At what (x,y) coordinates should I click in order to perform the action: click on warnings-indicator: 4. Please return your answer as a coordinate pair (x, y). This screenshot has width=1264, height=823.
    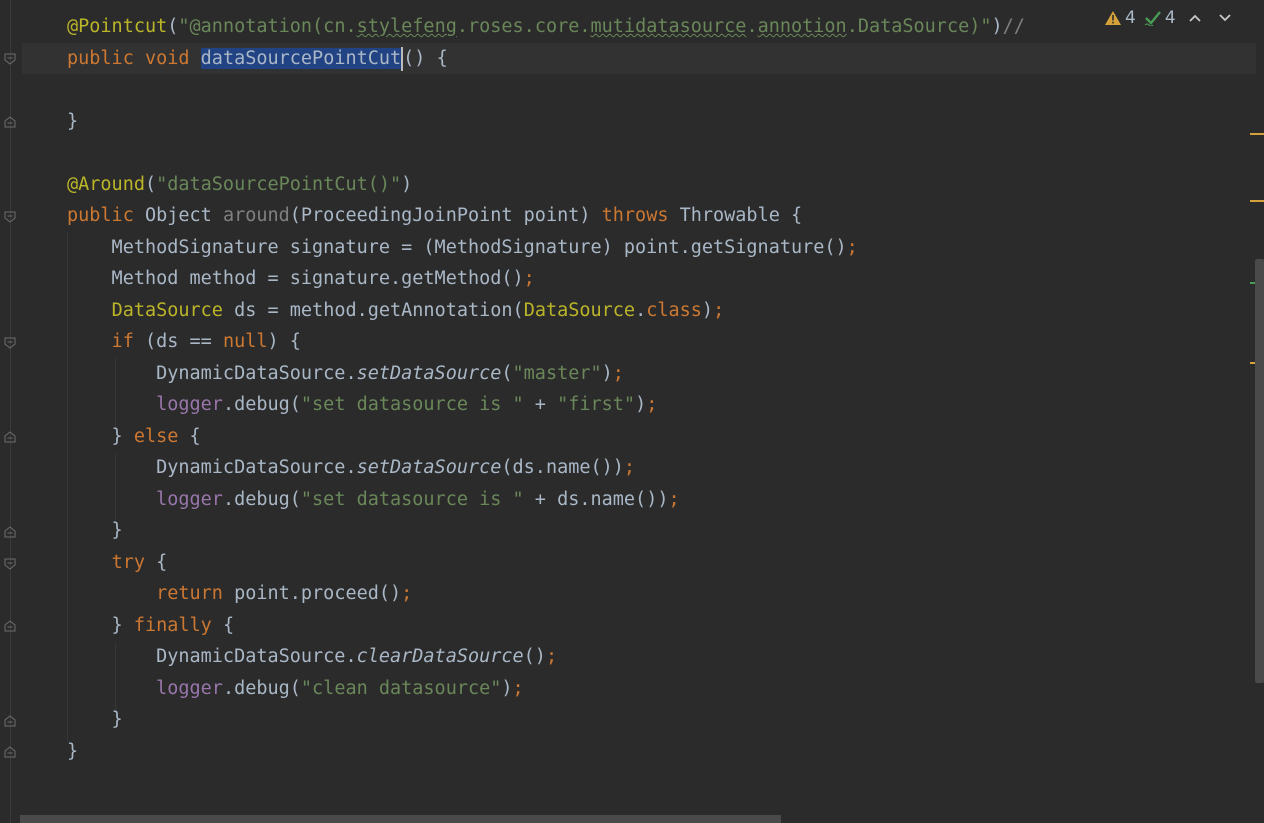
    Looking at the image, I should click on (1120, 18).